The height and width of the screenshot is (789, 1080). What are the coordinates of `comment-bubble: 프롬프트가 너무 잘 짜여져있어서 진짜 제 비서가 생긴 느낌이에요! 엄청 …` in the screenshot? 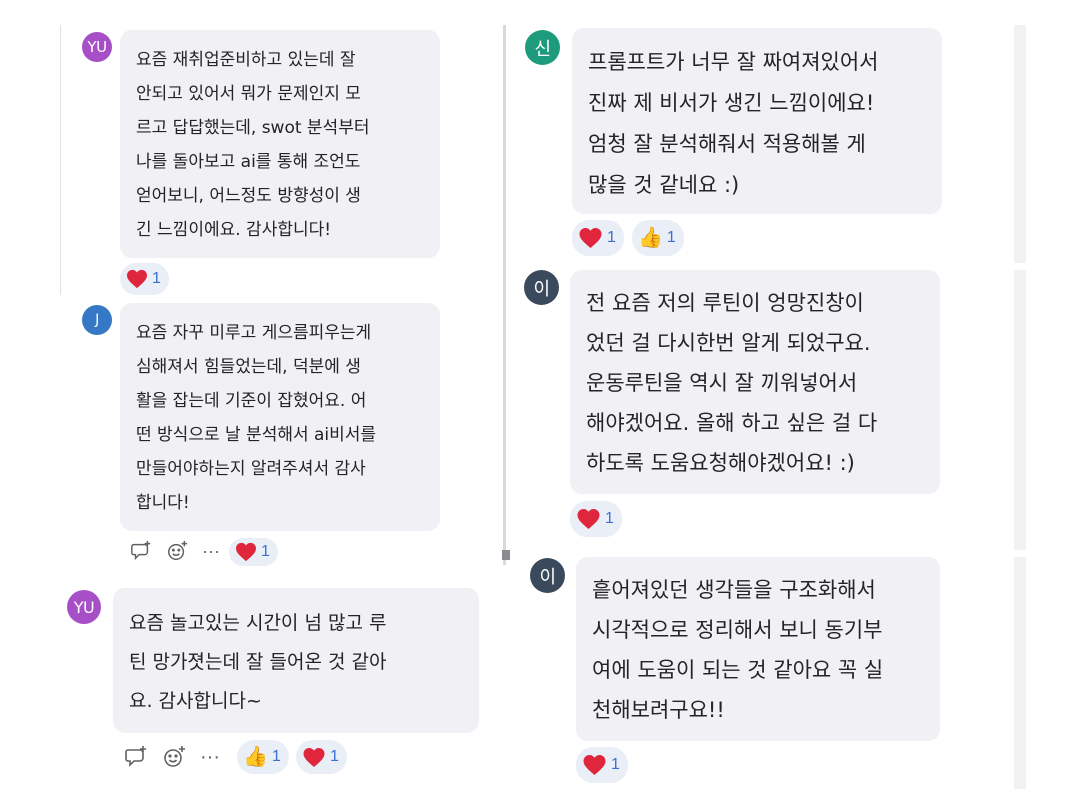 It's located at (757, 121).